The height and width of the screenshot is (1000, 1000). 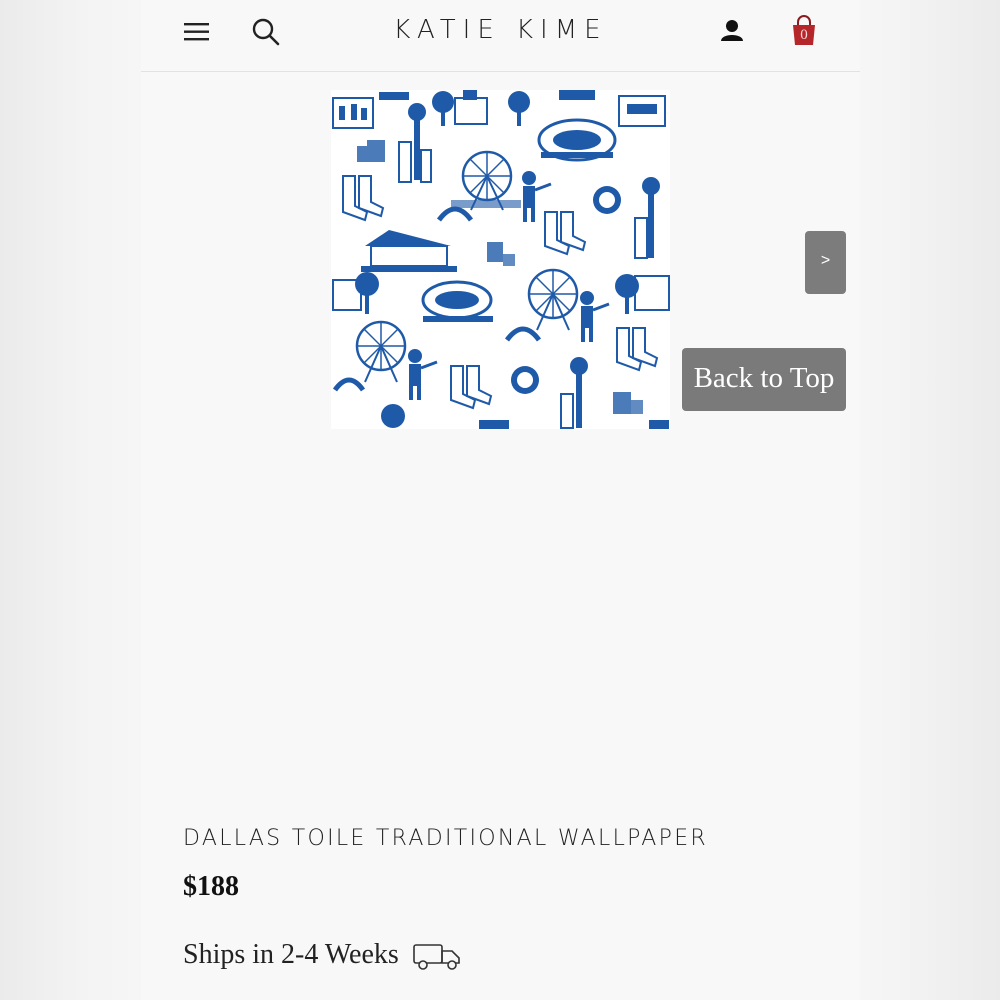 I want to click on dallas-toile-pattern-icon, so click(x=501, y=259).